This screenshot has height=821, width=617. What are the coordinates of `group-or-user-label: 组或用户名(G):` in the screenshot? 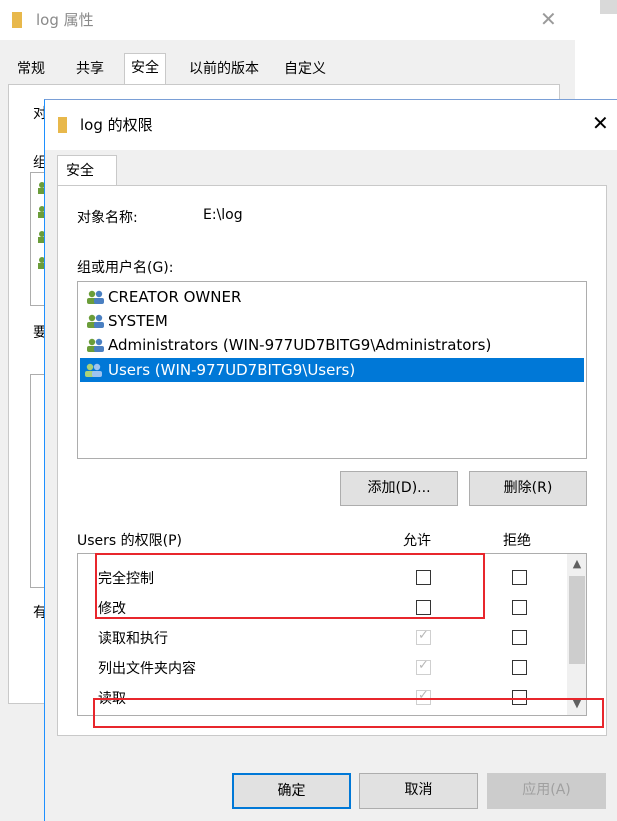 It's located at (125, 268).